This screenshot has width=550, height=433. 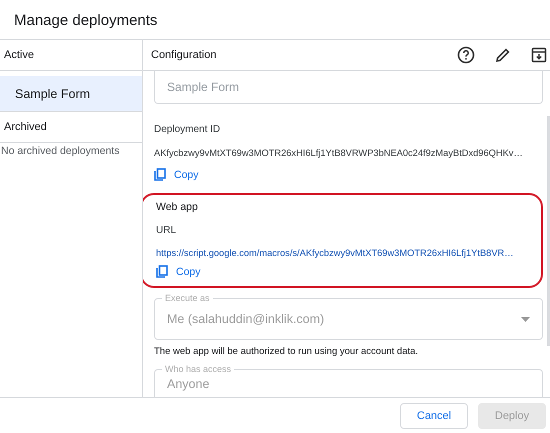 I want to click on field-label: Execute as, so click(x=187, y=298).